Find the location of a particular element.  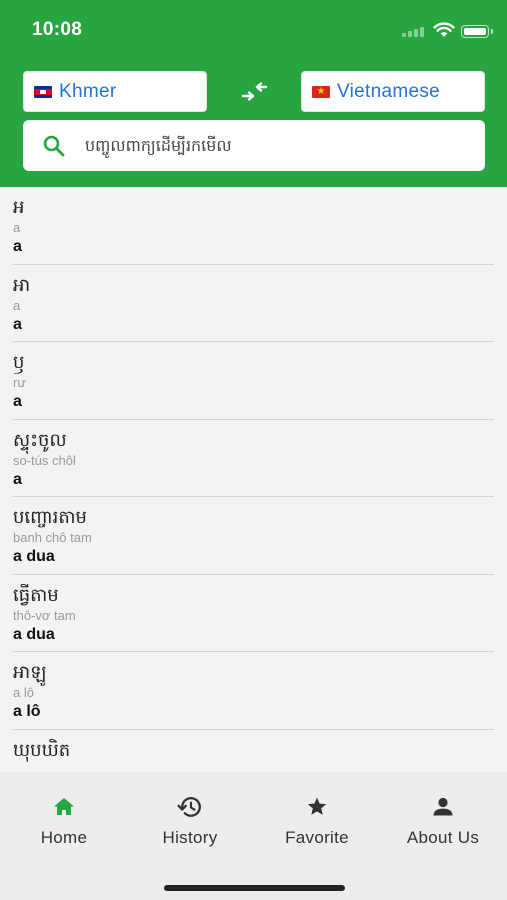

home-icon is located at coordinates (64, 806).